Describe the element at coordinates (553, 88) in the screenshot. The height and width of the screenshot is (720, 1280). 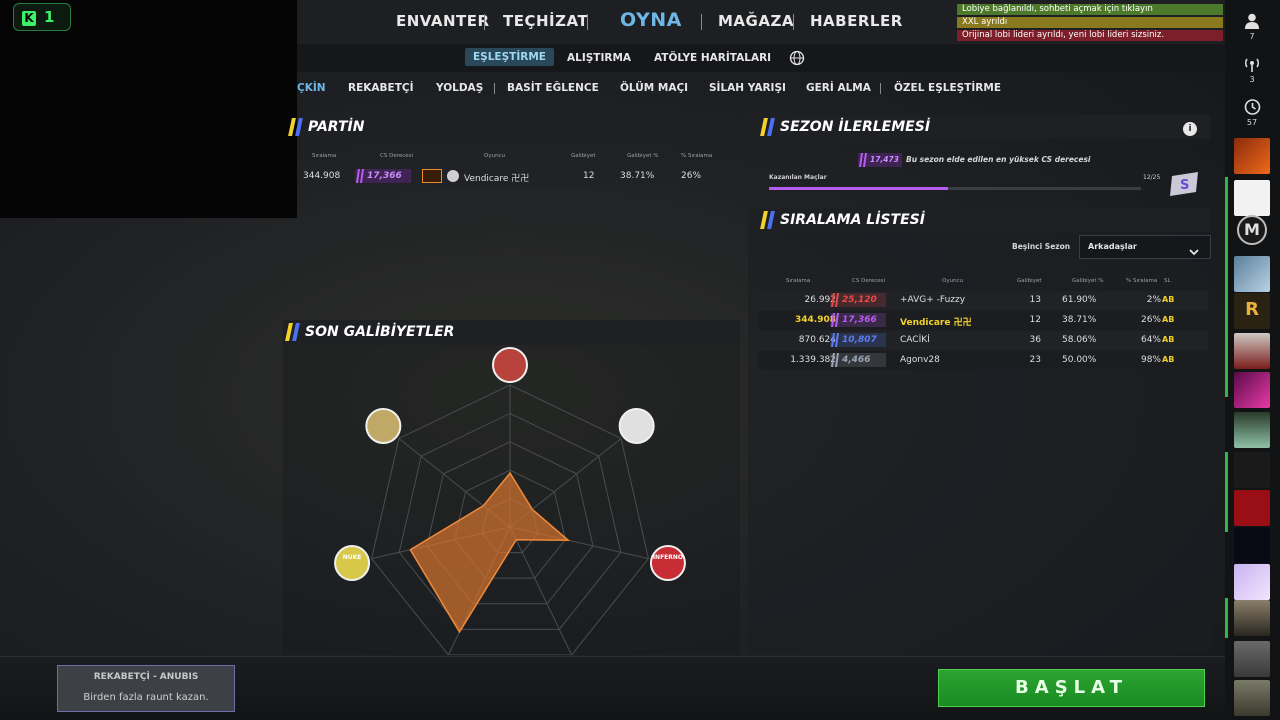
I see `mode-casual: BASİT EĞLENCE` at that location.